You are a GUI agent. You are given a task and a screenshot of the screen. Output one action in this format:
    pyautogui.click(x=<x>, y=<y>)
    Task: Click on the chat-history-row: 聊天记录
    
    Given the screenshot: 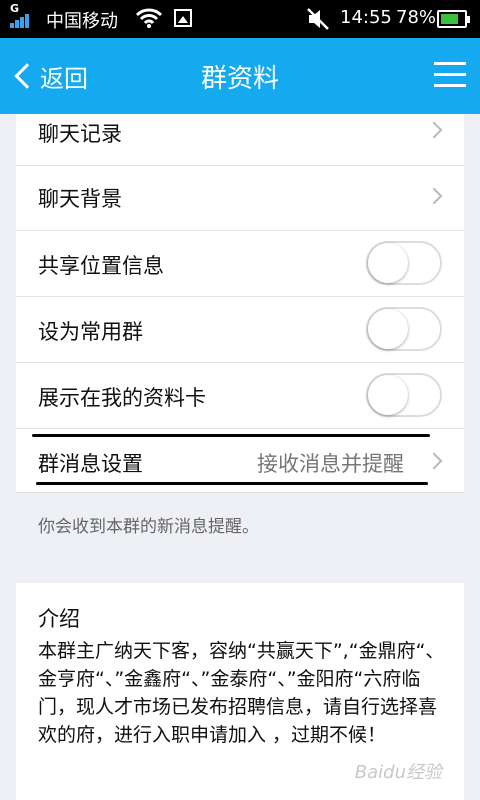 What is the action you would take?
    pyautogui.click(x=240, y=140)
    